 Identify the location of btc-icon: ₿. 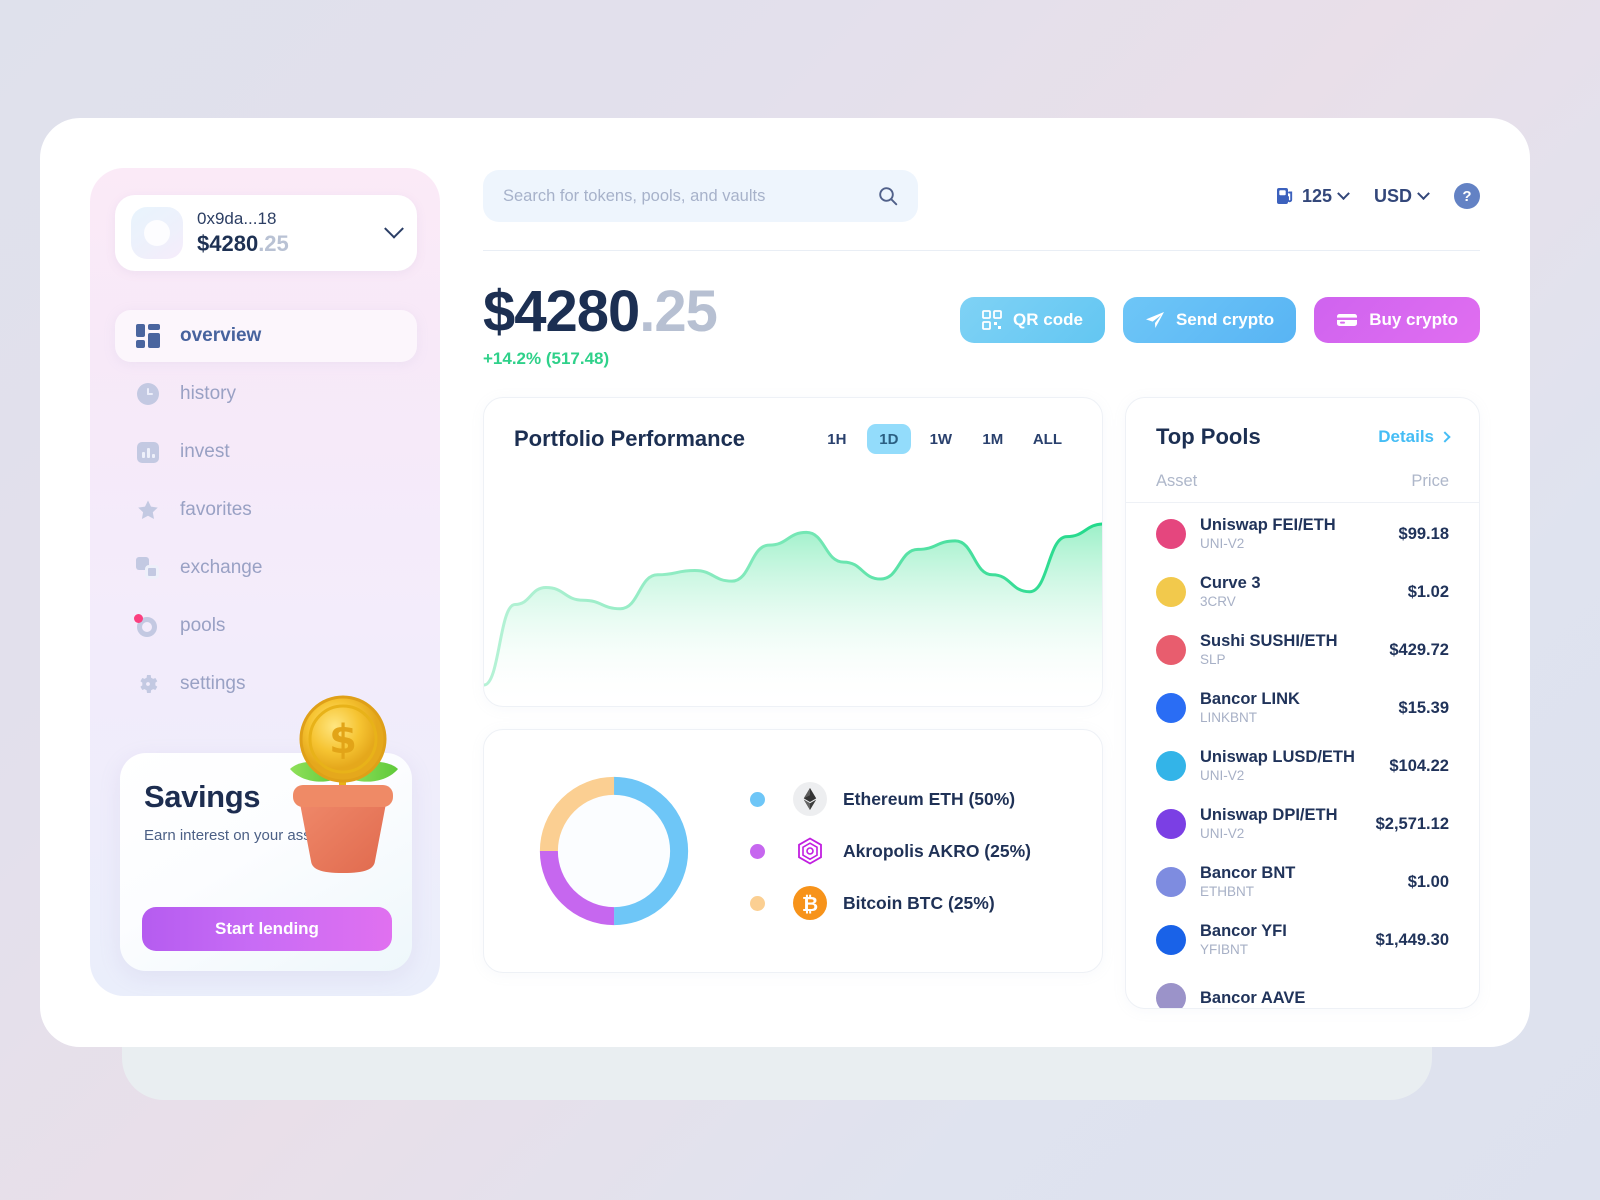
(810, 903).